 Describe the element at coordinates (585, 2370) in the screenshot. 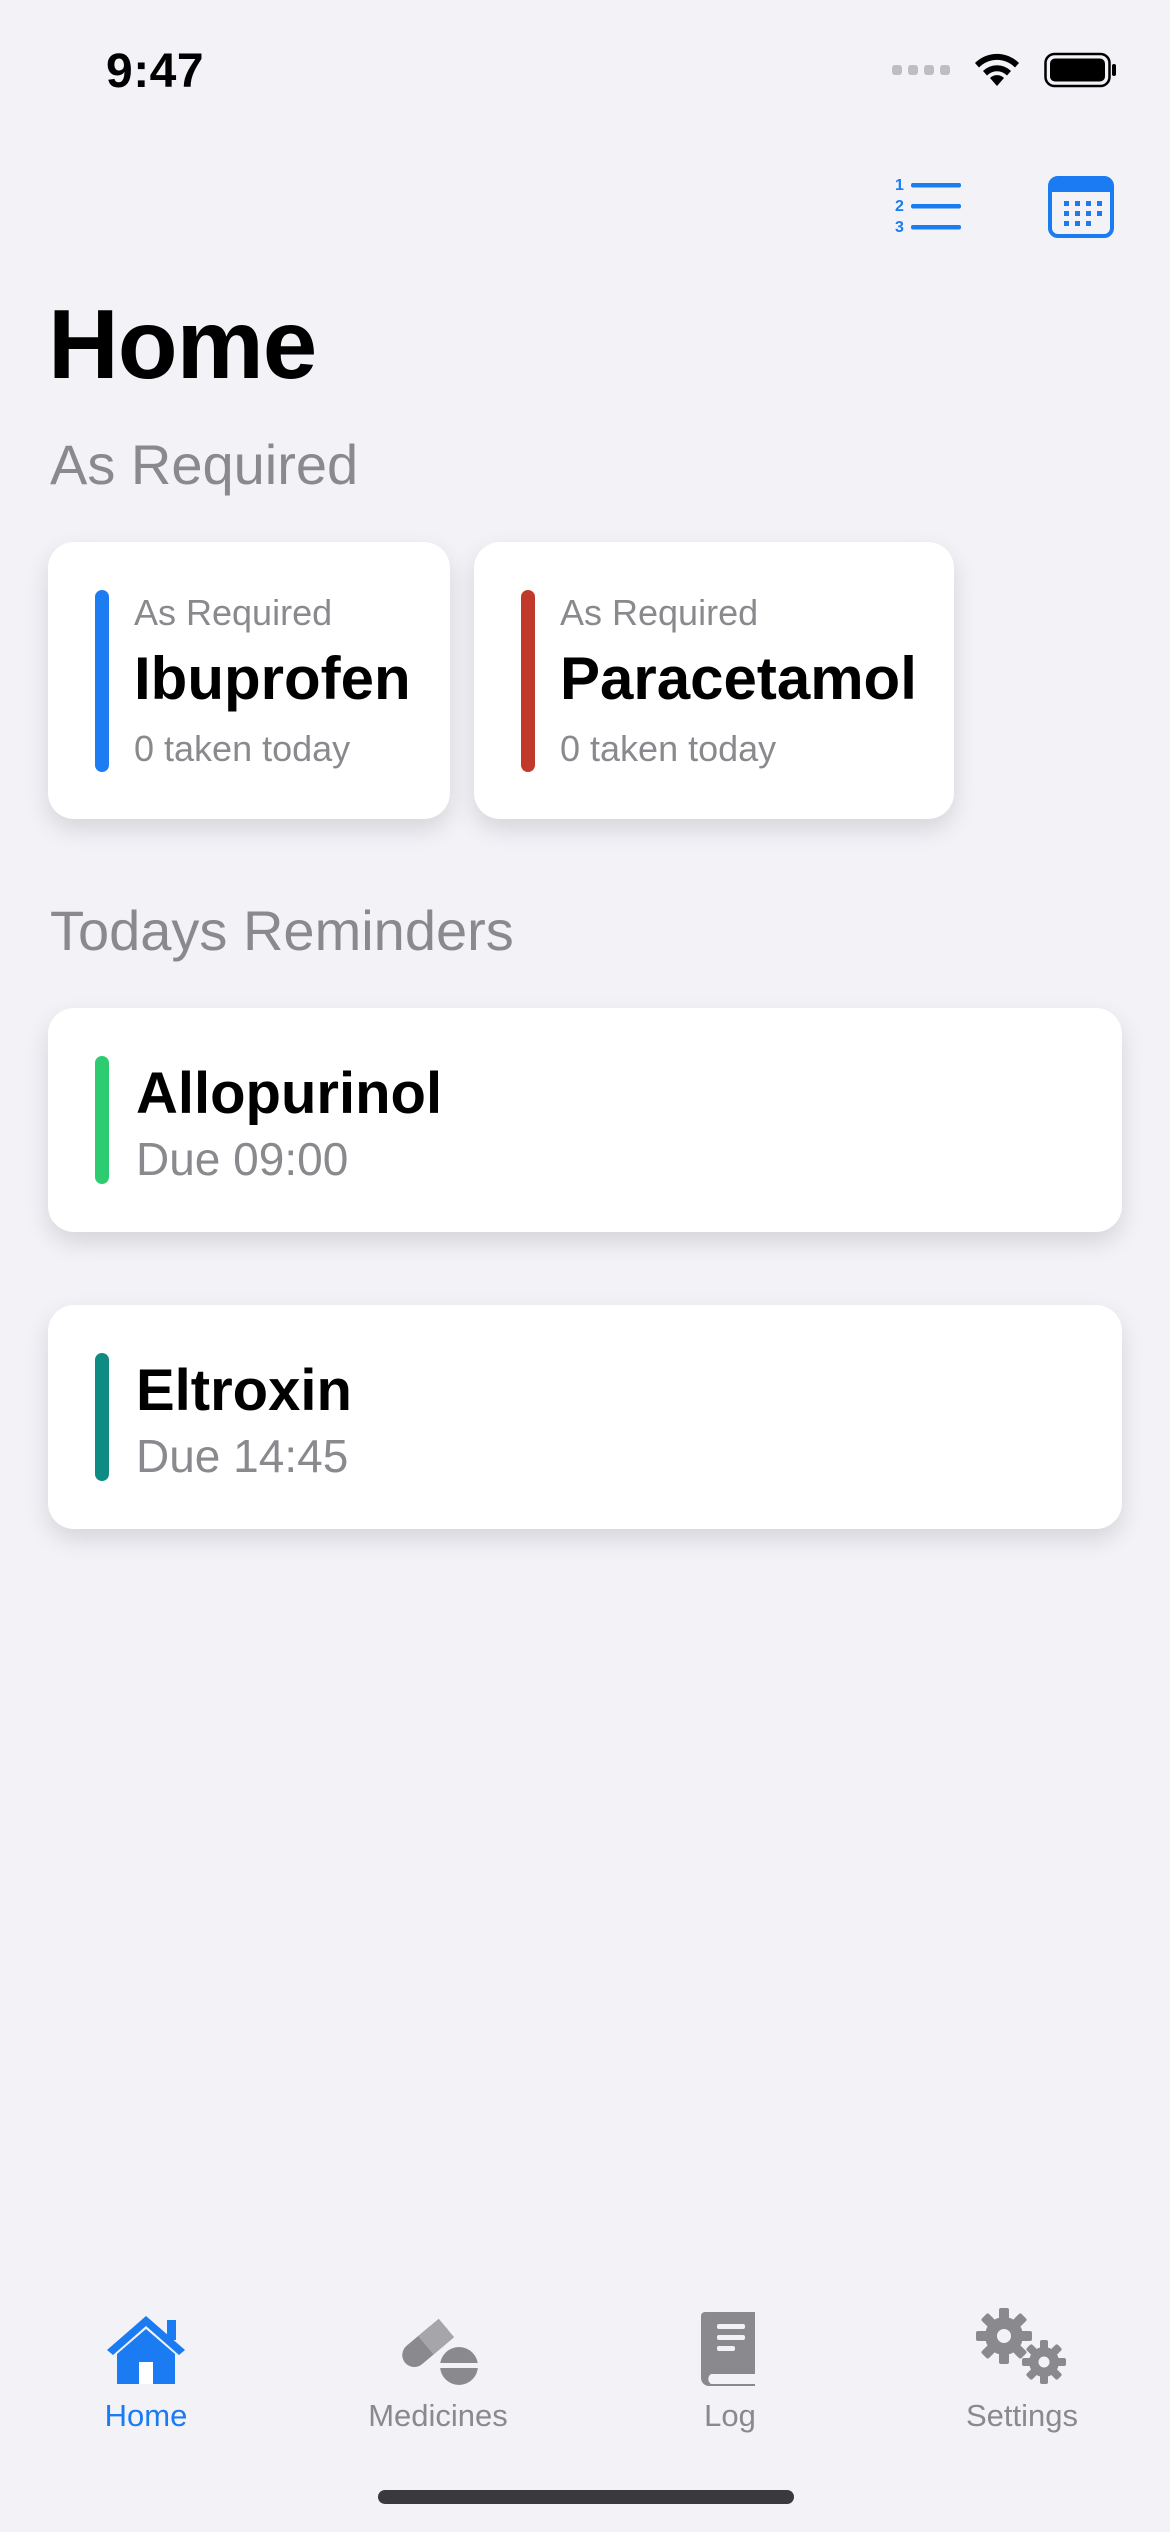

I see `tab-bar: Home Medicines Log Settings` at that location.